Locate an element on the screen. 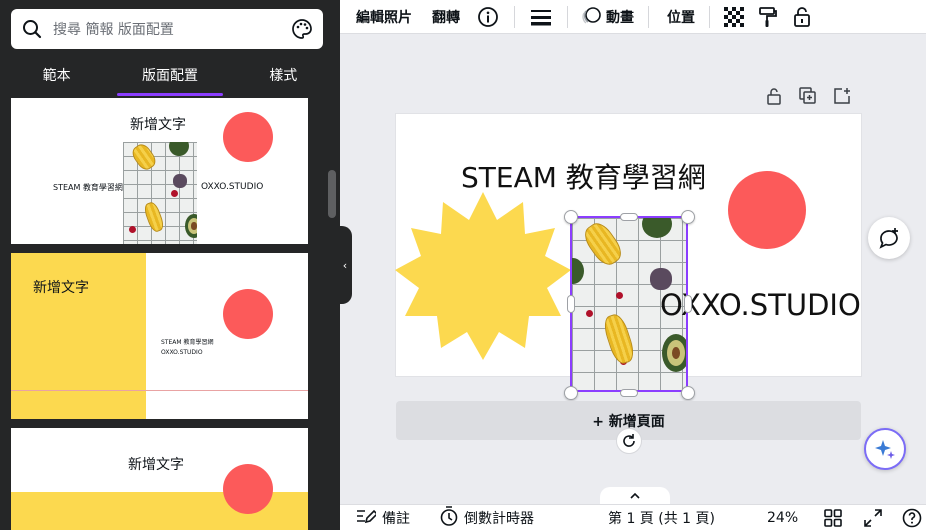 The image size is (926, 530). edit-photo-button: 編輯照片 is located at coordinates (384, 17).